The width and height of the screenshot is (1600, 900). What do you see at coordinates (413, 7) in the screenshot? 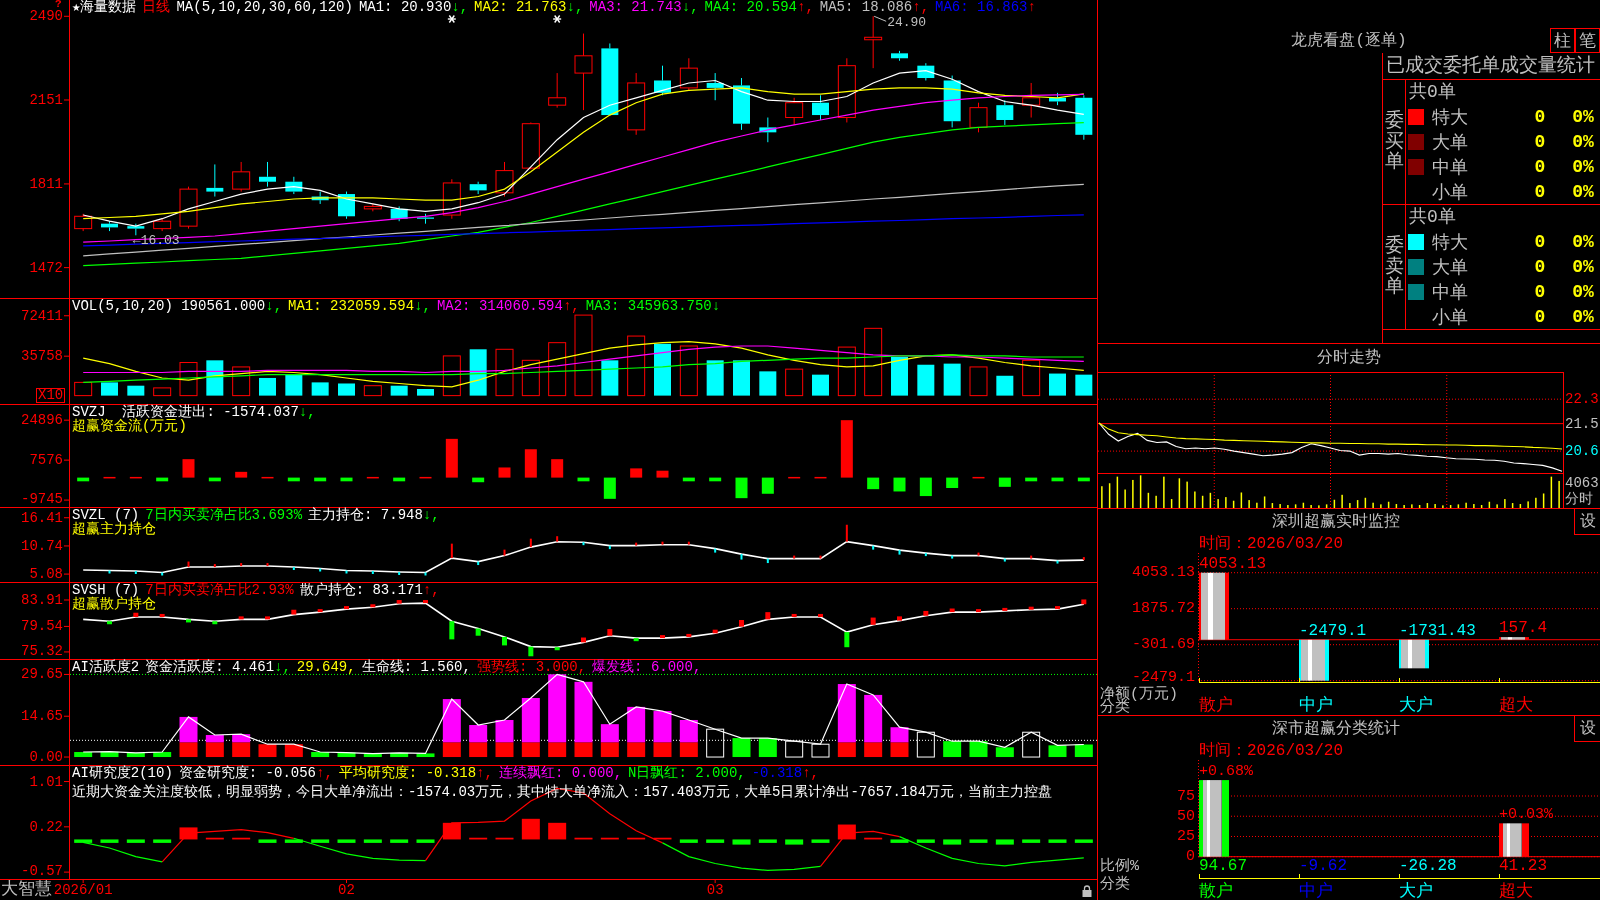
I see `legend-item: MA1: 20.930↓,` at bounding box center [413, 7].